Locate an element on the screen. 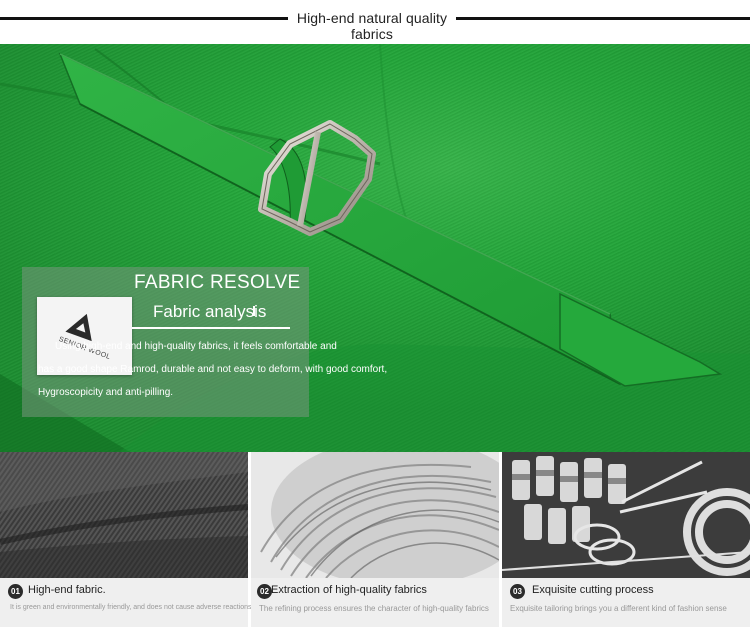 Image resolution: width=750 pixels, height=627 pixels. feature-title: Extraction of high-quality fabrics is located at coordinates (349, 590).